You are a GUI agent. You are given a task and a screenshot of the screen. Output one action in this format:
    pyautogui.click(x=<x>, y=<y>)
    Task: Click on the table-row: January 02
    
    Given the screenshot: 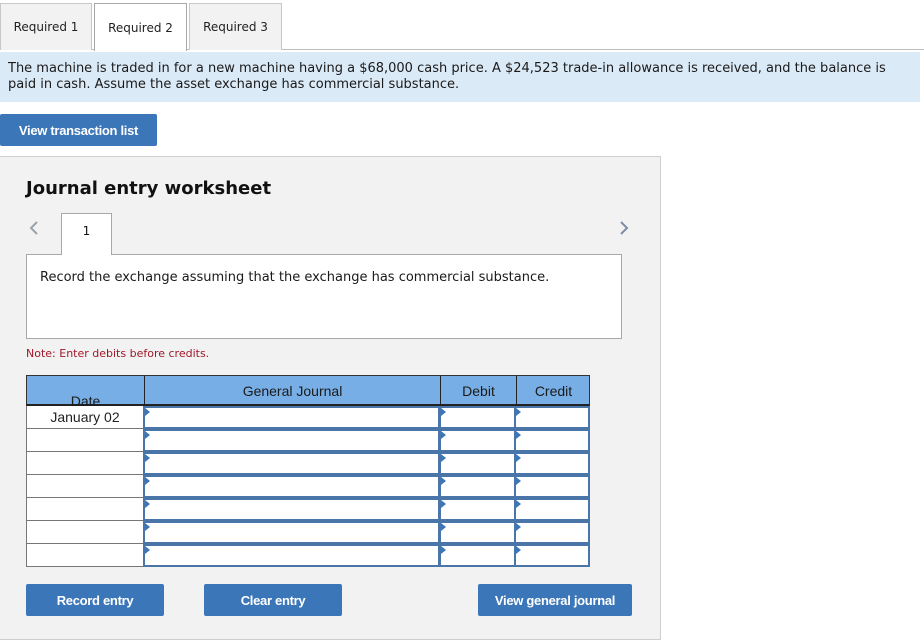 What is the action you would take?
    pyautogui.click(x=308, y=417)
    